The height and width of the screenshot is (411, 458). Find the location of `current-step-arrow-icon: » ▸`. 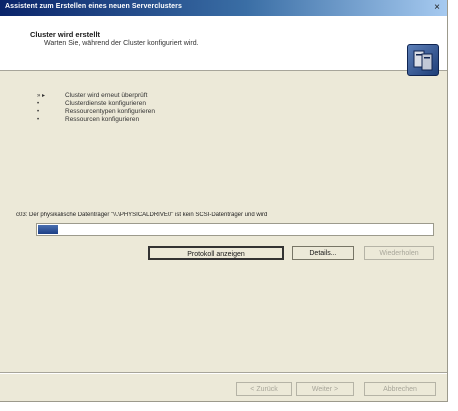

current-step-arrow-icon: » ▸ is located at coordinates (41, 96).